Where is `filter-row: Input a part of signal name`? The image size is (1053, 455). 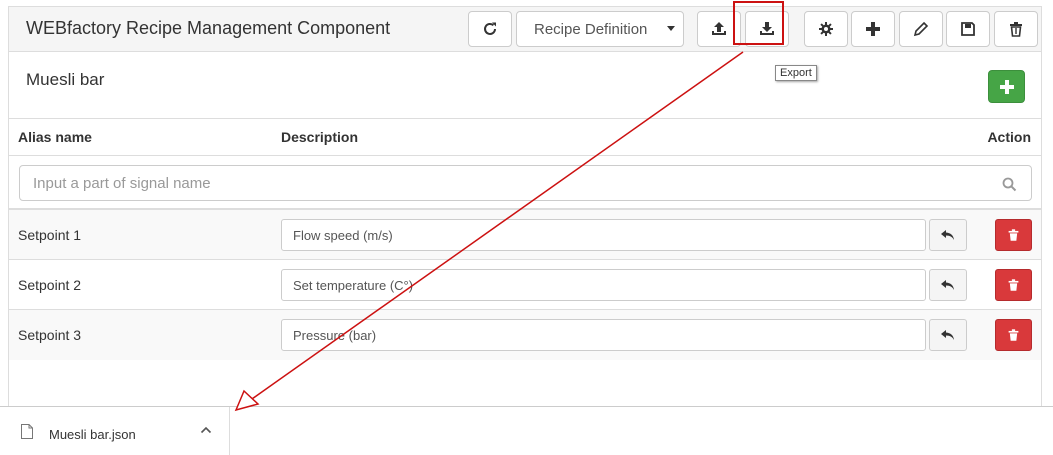 filter-row: Input a part of signal name is located at coordinates (525, 183).